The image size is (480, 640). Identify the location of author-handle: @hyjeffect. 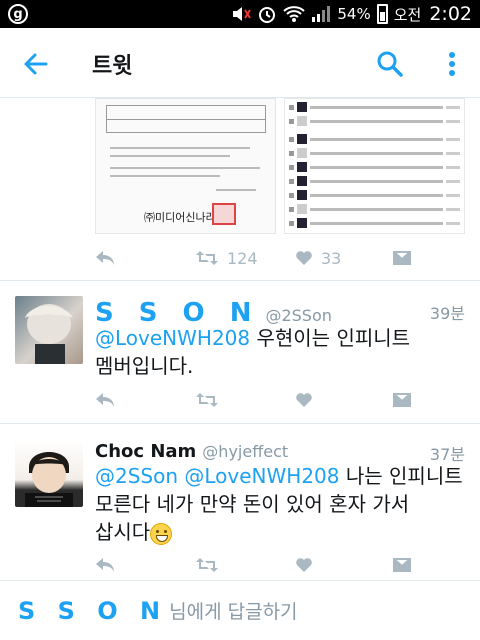
(245, 451).